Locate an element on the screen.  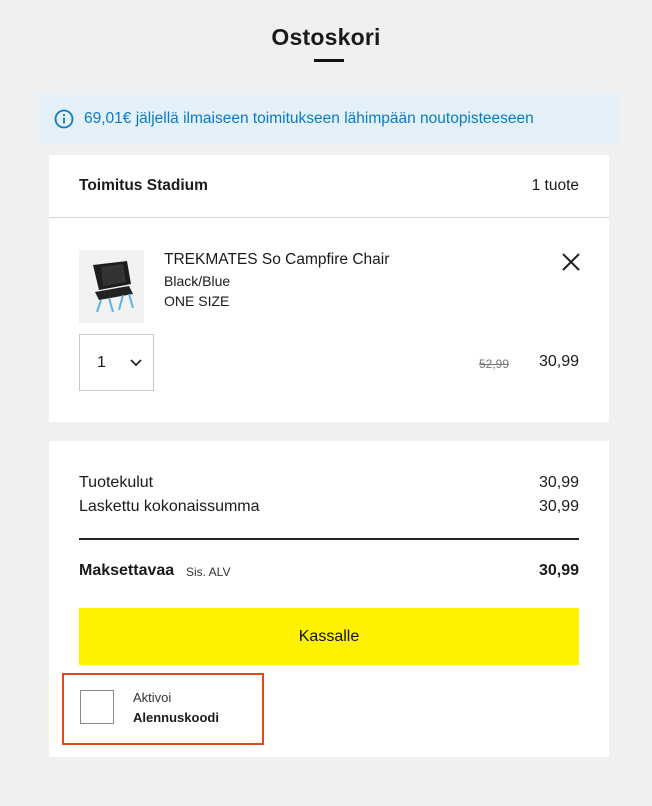
summary-divider is located at coordinates (329, 539).